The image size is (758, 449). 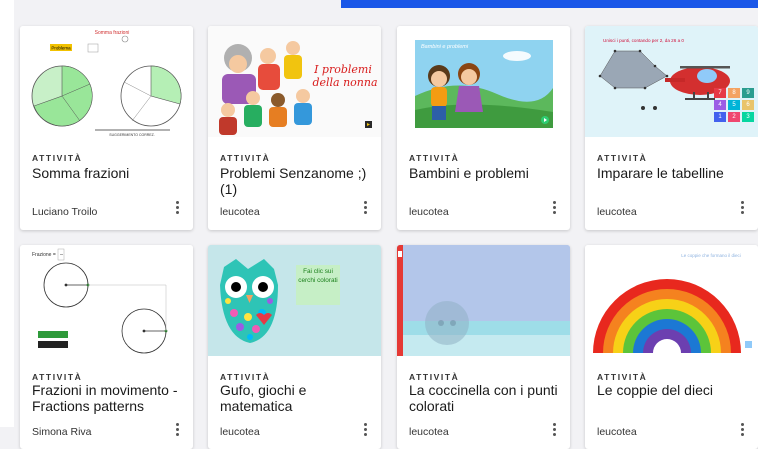 What do you see at coordinates (445, 47) in the screenshot?
I see `thumb-heading: Bambini e problemi` at bounding box center [445, 47].